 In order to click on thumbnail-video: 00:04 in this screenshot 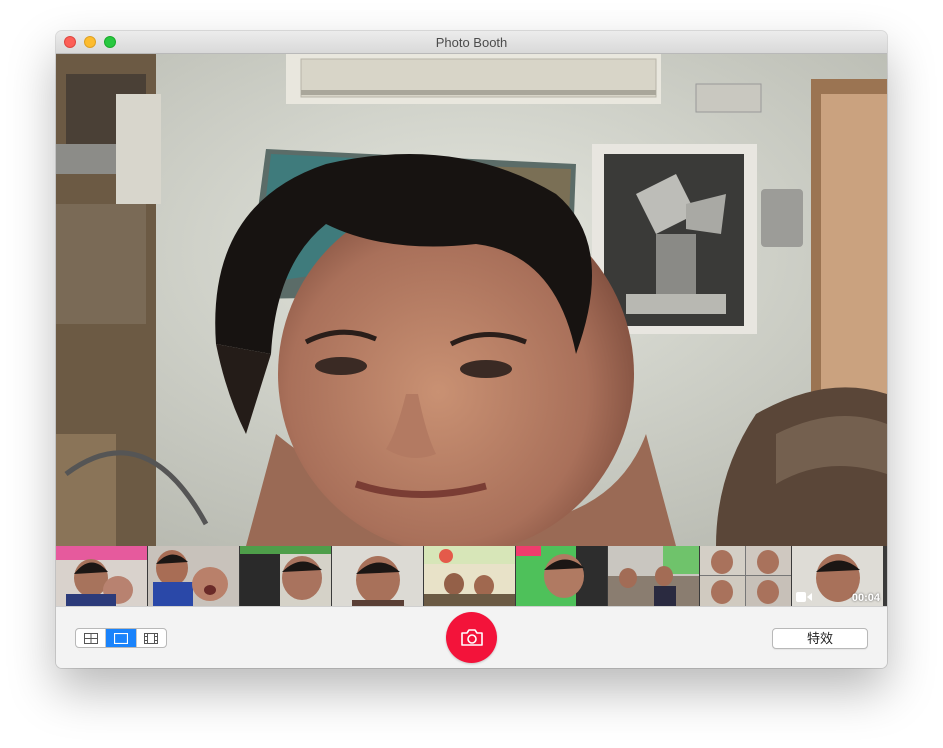, I will do `click(837, 576)`.